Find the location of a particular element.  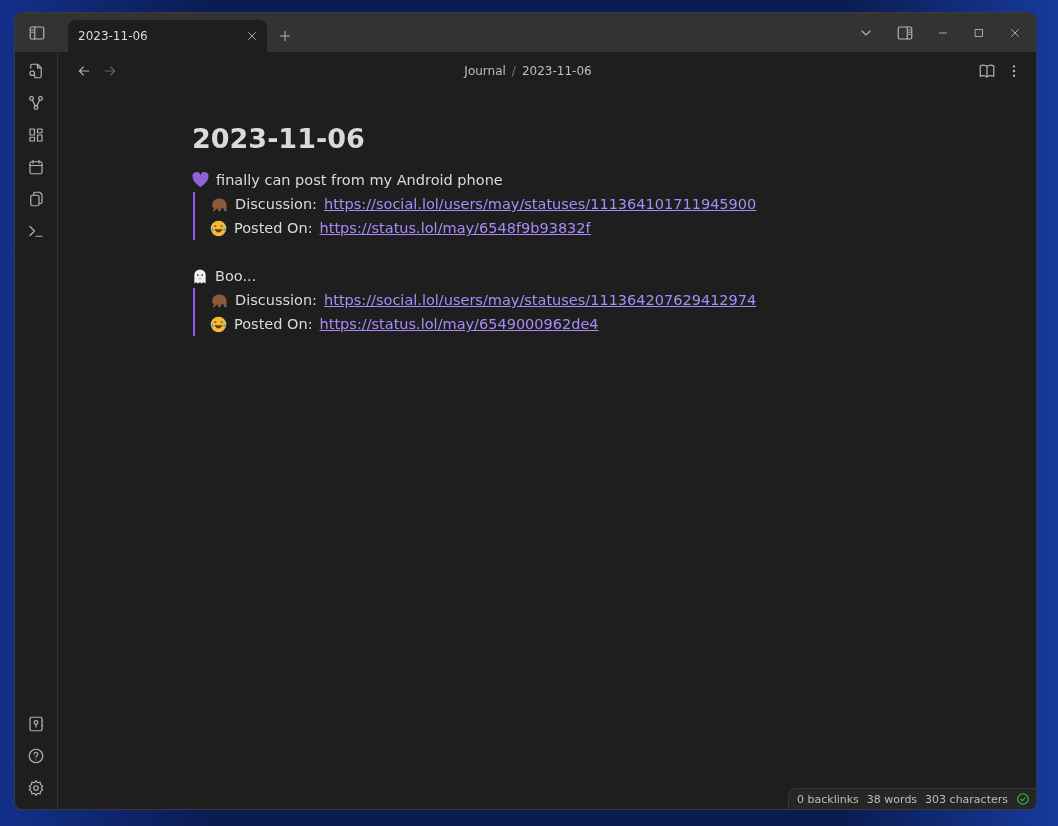

status-text: 0 backlinks is located at coordinates (828, 799).